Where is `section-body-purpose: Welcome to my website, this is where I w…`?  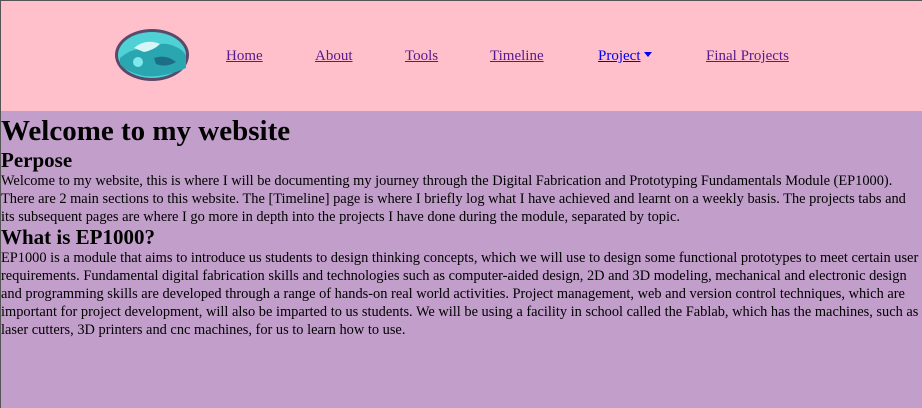 section-body-purpose: Welcome to my website, this is where I w… is located at coordinates (453, 199).